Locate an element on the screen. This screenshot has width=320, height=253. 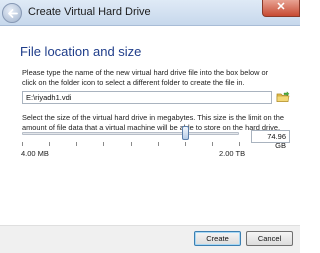
back-button is located at coordinates (12, 13).